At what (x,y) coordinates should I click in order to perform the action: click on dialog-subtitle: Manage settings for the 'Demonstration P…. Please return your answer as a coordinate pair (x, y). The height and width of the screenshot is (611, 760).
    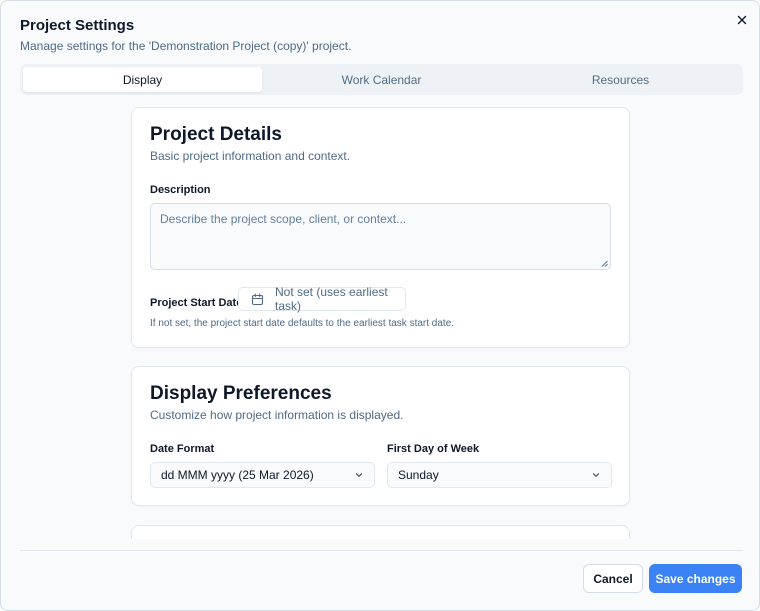
    Looking at the image, I should click on (186, 46).